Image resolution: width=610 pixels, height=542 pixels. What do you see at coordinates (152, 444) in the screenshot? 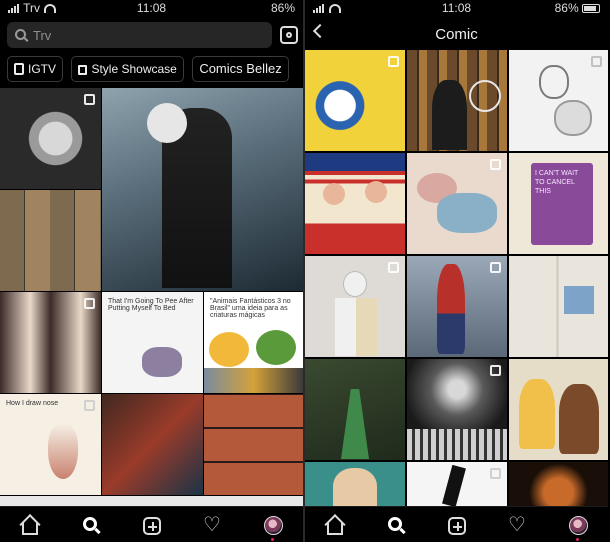
I see `tile-red-masks` at bounding box center [152, 444].